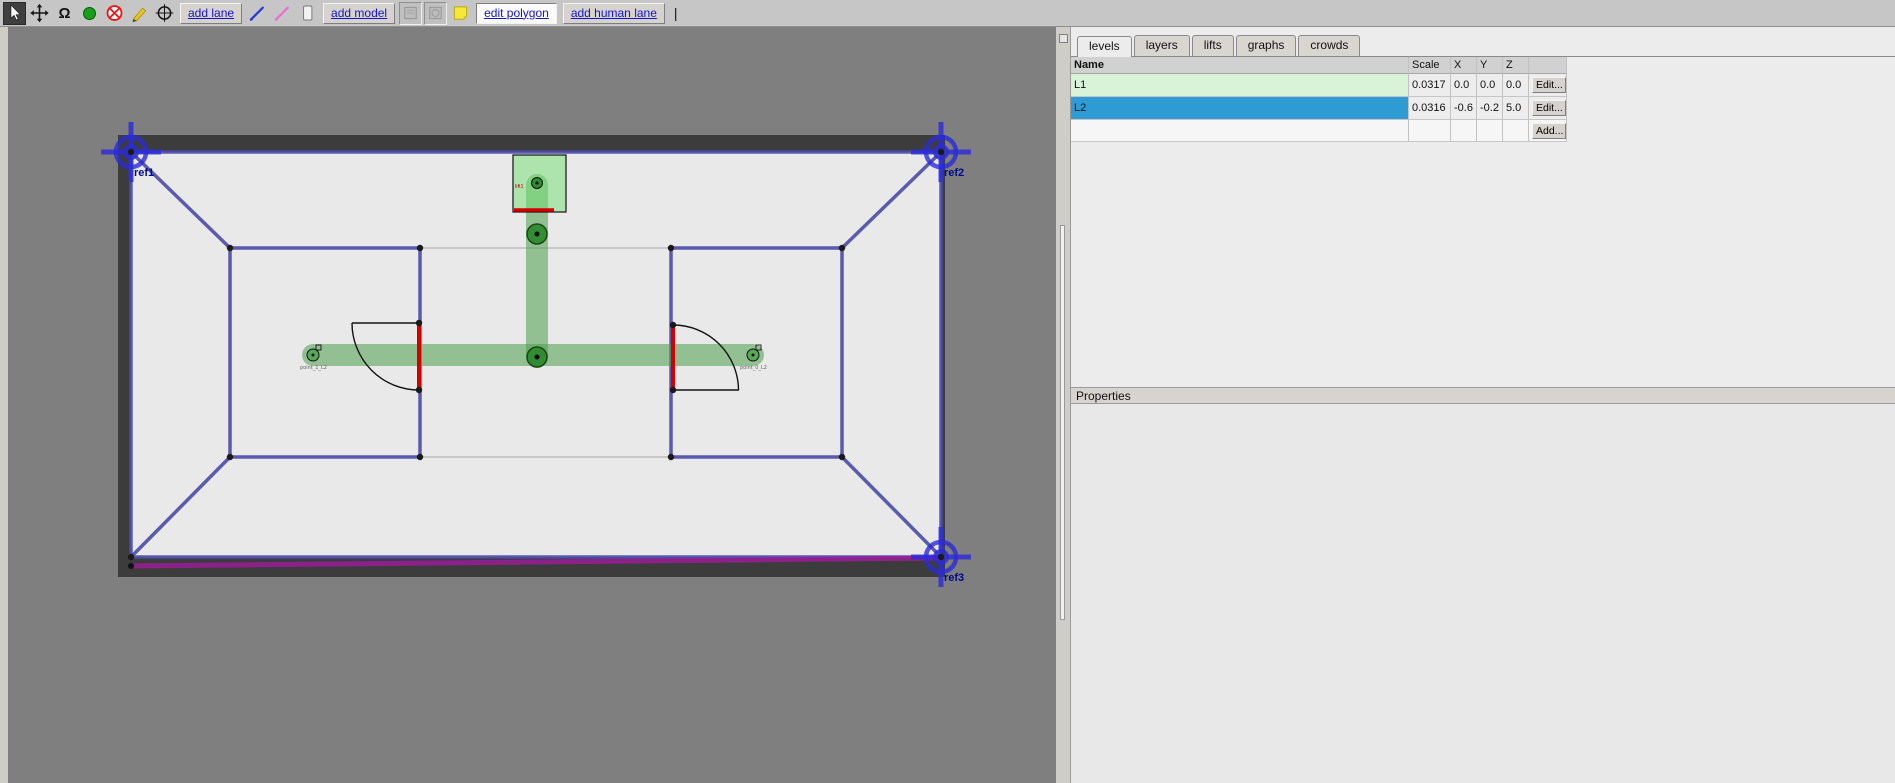 The image size is (1895, 783). Describe the element at coordinates (1212, 45) in the screenshot. I see `tab-lifts: lifts` at that location.